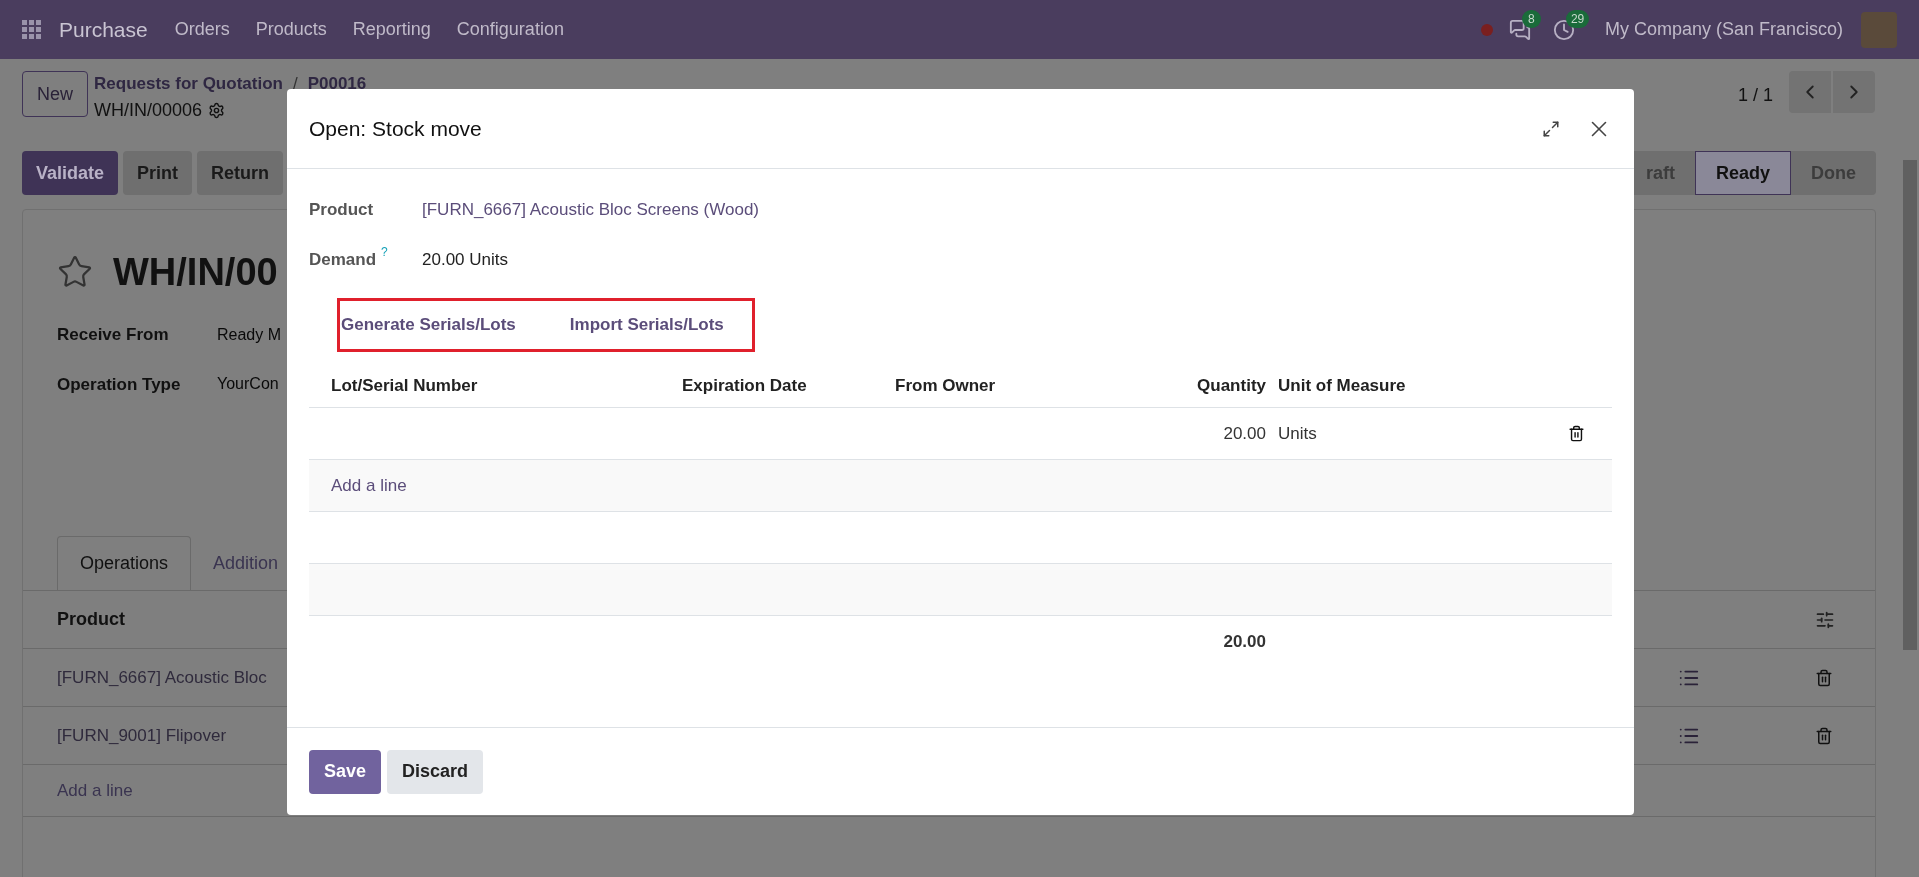 This screenshot has width=1919, height=877. What do you see at coordinates (158, 173) in the screenshot?
I see `action-button: Print` at bounding box center [158, 173].